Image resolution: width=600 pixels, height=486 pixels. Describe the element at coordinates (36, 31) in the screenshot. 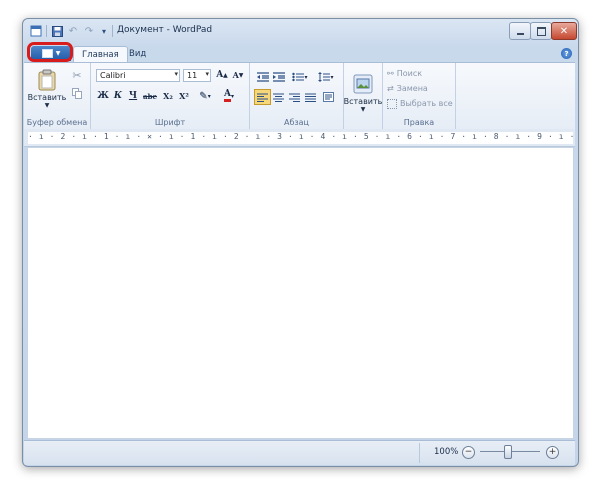

I see `app-icon` at that location.